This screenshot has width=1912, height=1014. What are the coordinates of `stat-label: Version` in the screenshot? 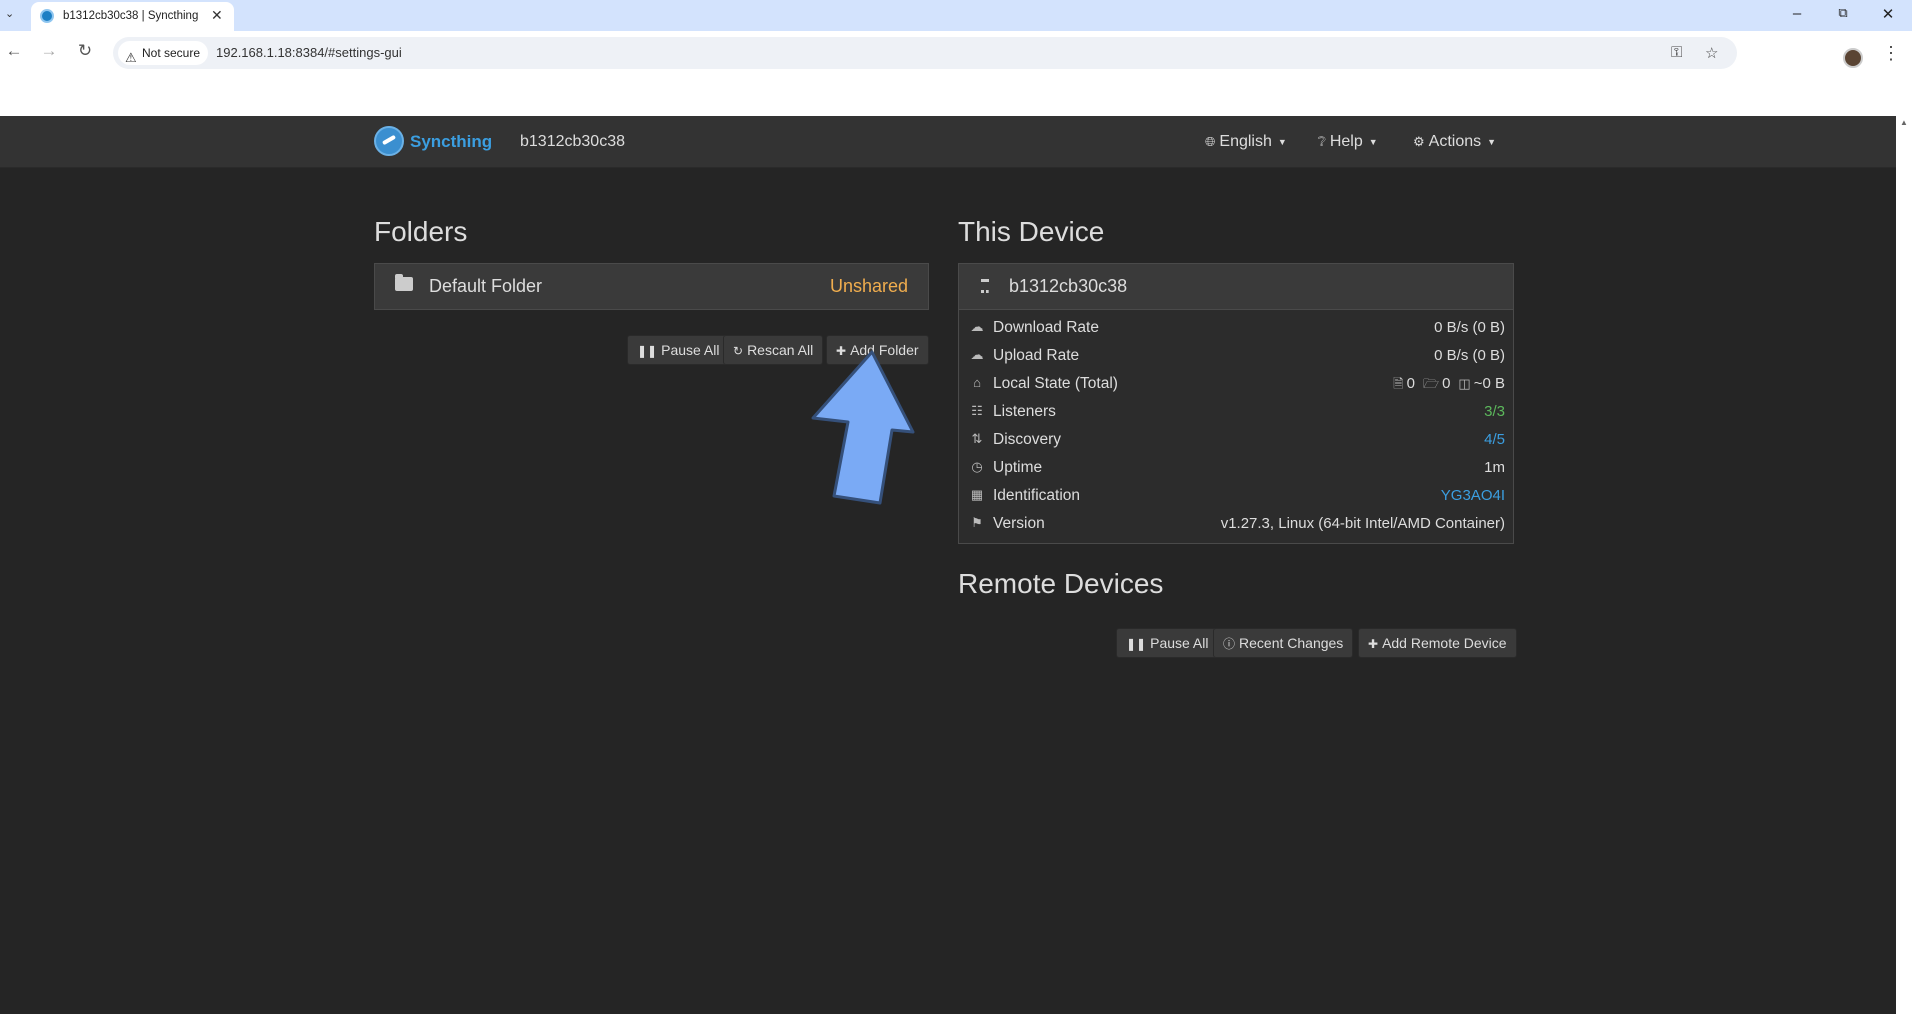 It's located at (1019, 523).